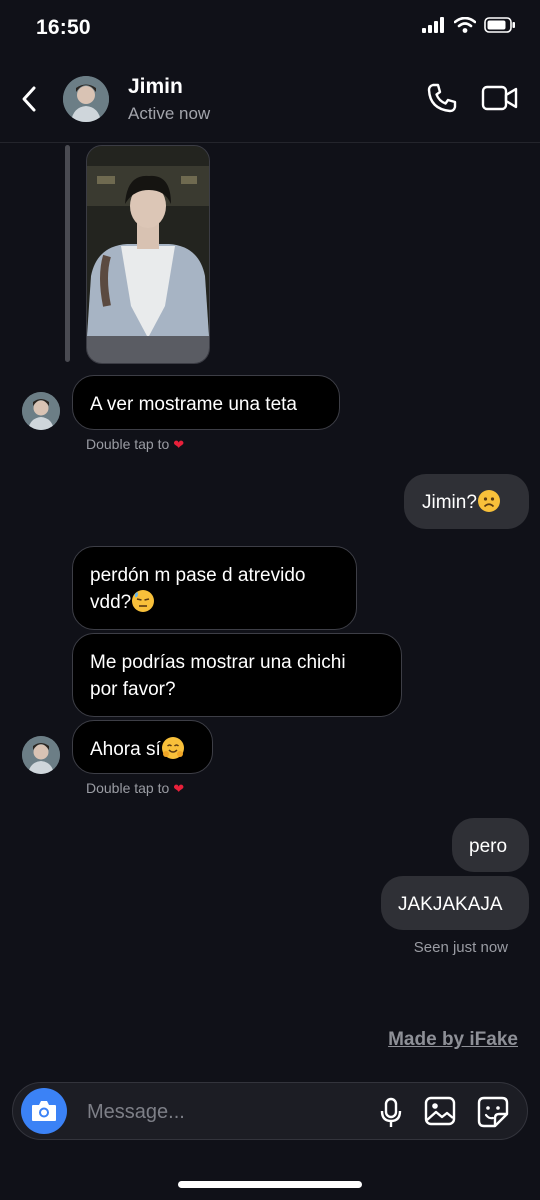  Describe the element at coordinates (460, 947) in the screenshot. I see `seen-receipt: Seen just now` at that location.